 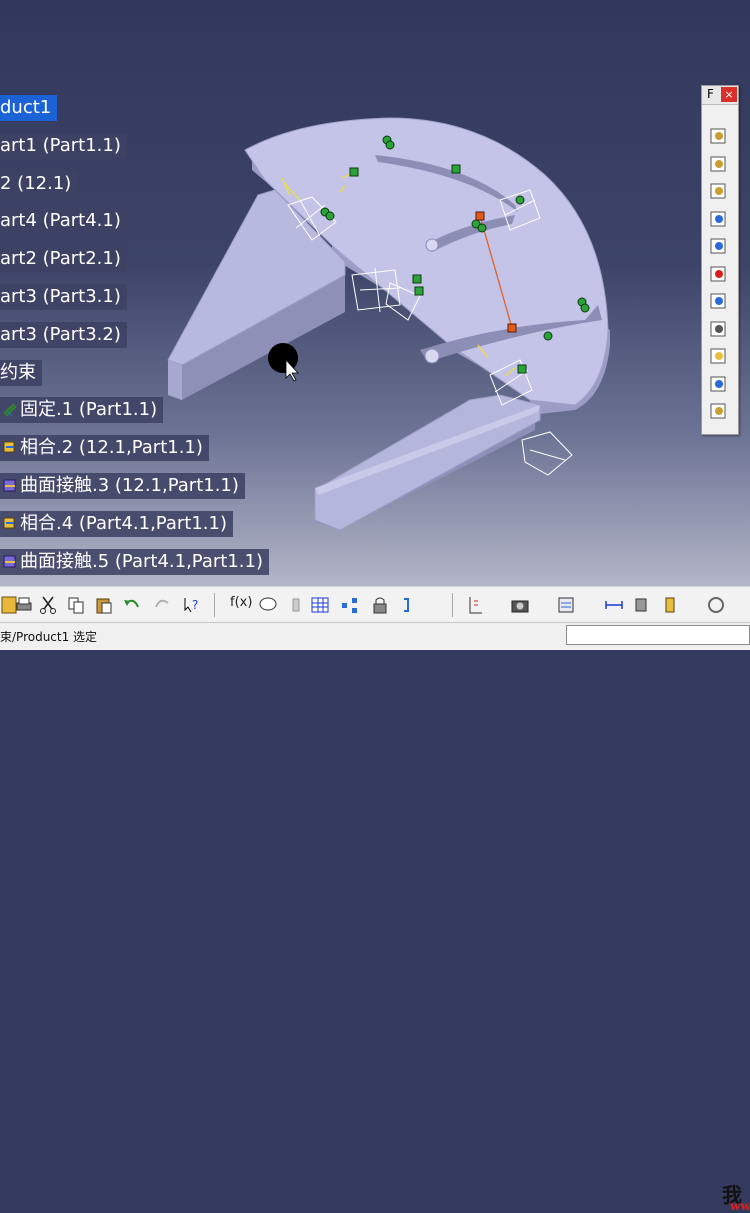 What do you see at coordinates (567, 605) in the screenshot?
I see `swap-icon` at bounding box center [567, 605].